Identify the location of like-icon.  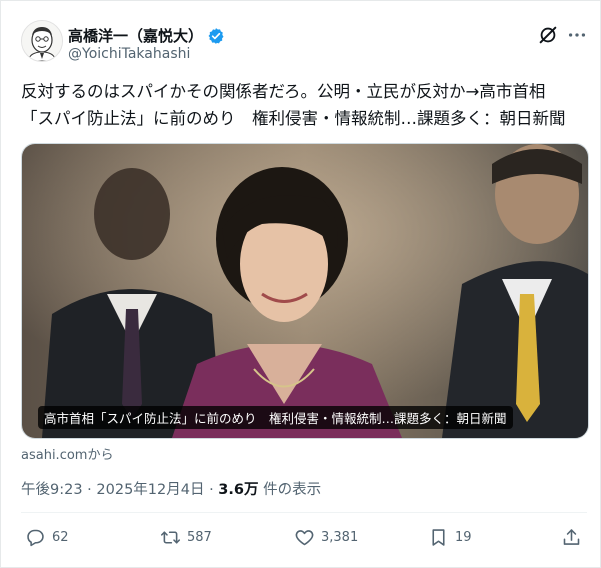
(304, 537).